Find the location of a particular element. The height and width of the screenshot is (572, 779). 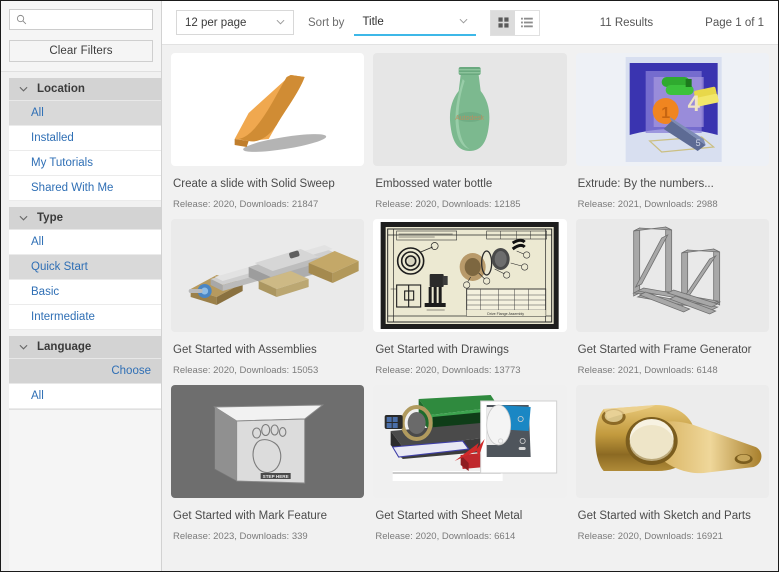

tutorial-title: Get Started with Assemblies is located at coordinates (245, 350).